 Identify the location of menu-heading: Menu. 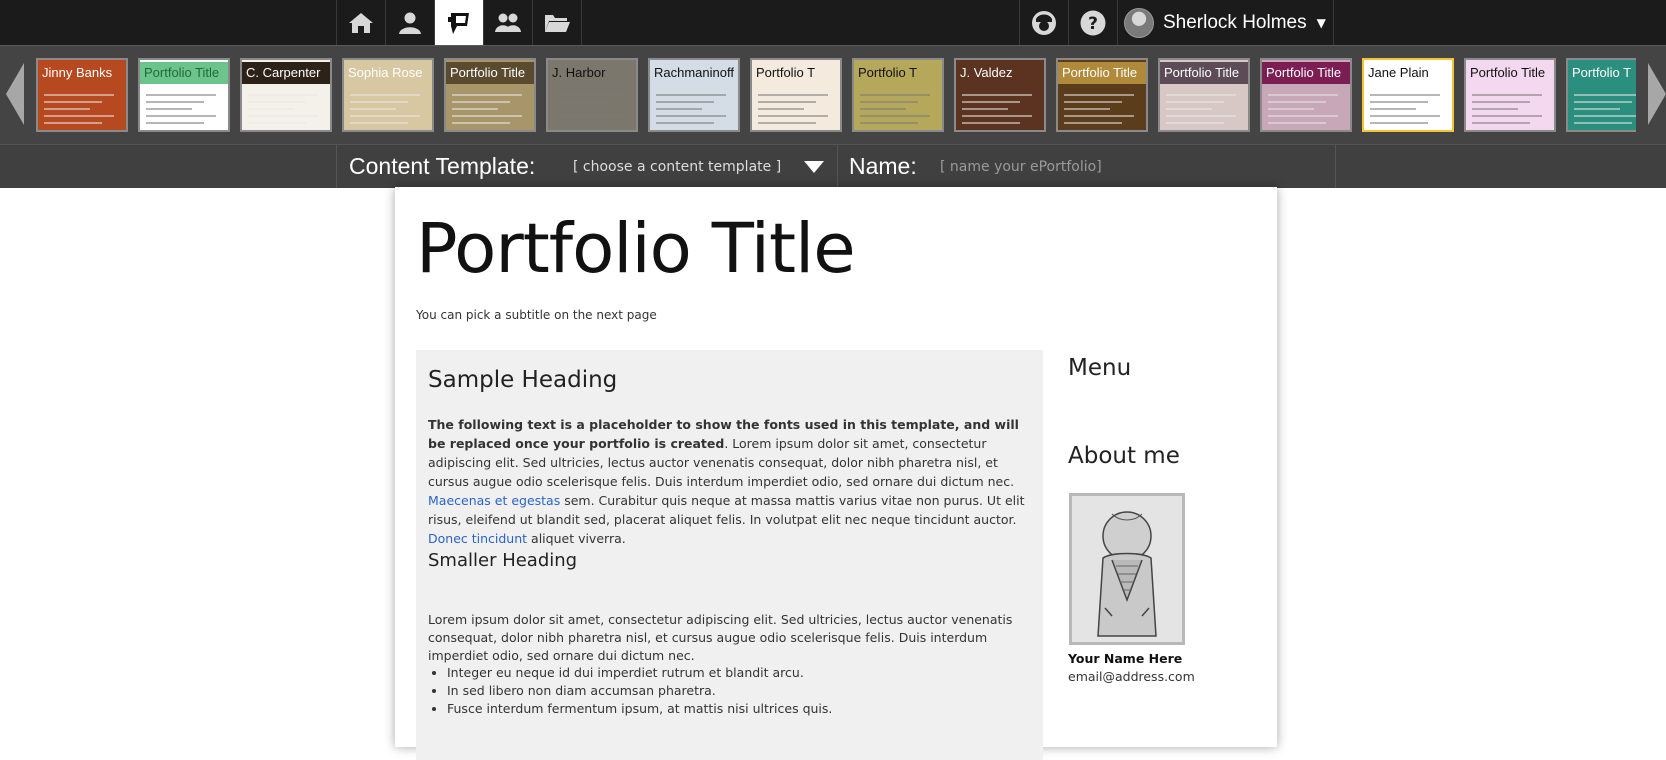
(1100, 368).